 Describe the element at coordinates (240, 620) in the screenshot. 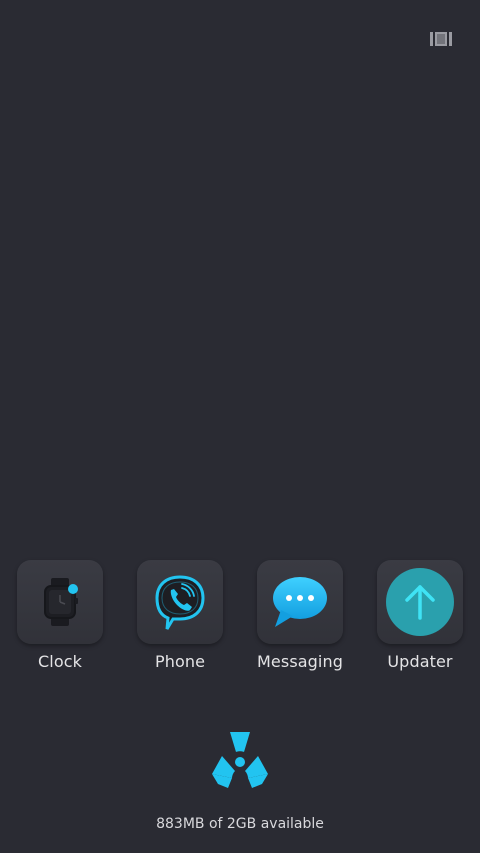

I see `app-dock: Clock Phone Messaging Updater` at that location.